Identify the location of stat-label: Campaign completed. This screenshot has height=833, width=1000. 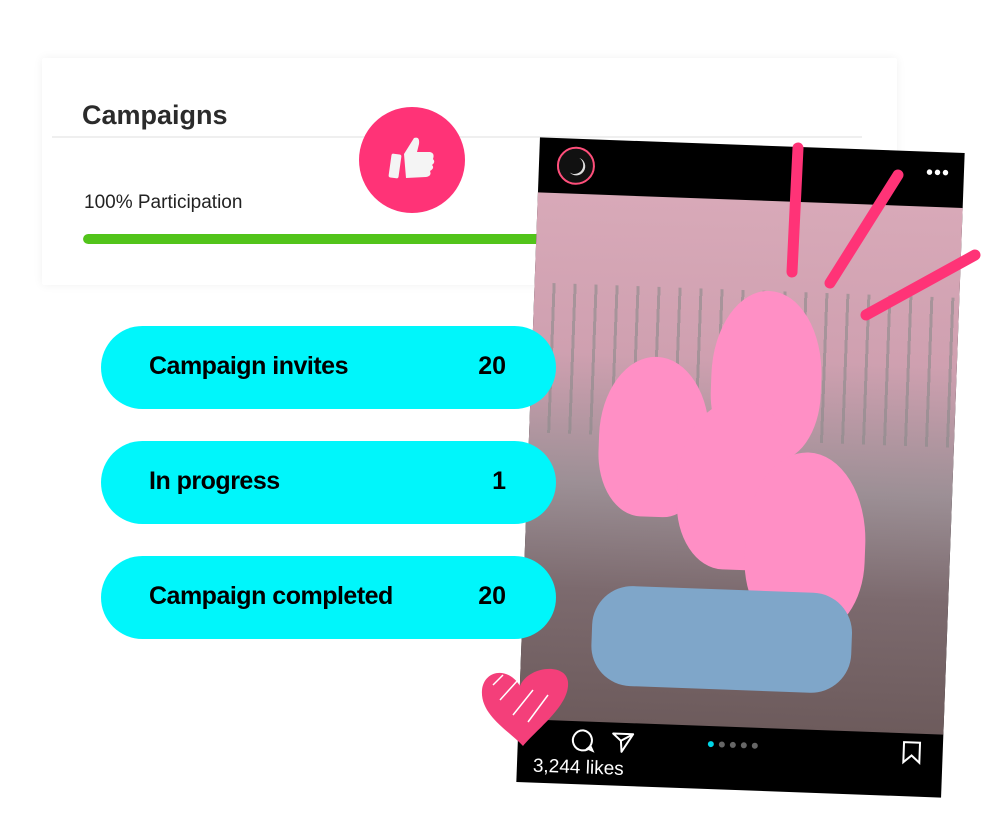
(271, 596).